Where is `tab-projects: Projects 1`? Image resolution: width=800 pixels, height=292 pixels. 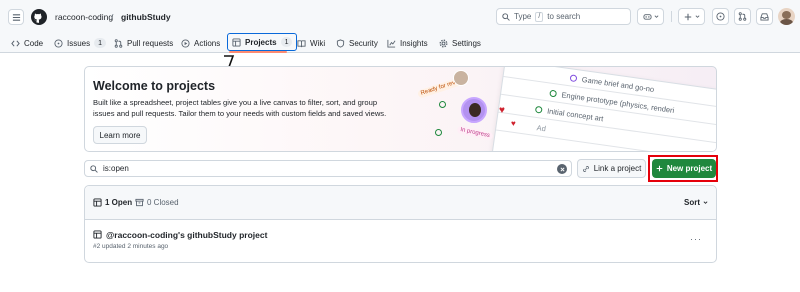 tab-projects: Projects 1 is located at coordinates (262, 42).